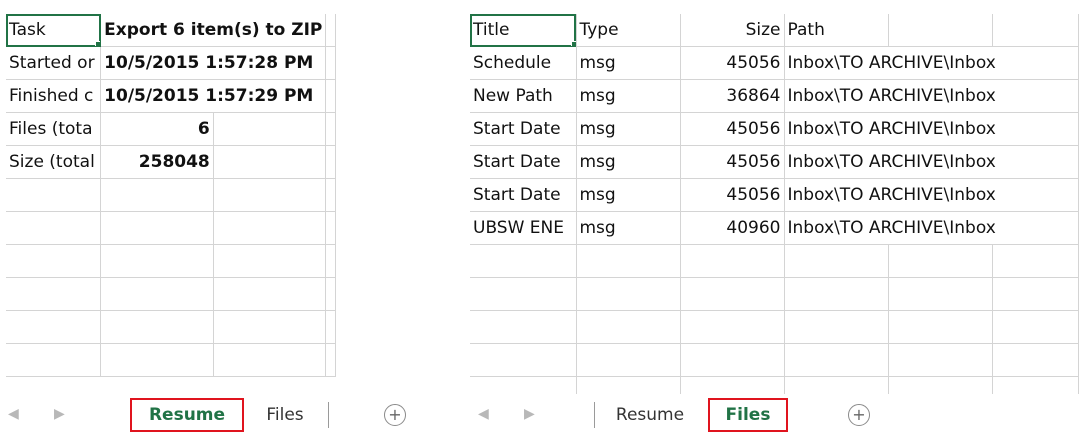  What do you see at coordinates (836, 30) in the screenshot?
I see `header-path: Path` at bounding box center [836, 30].